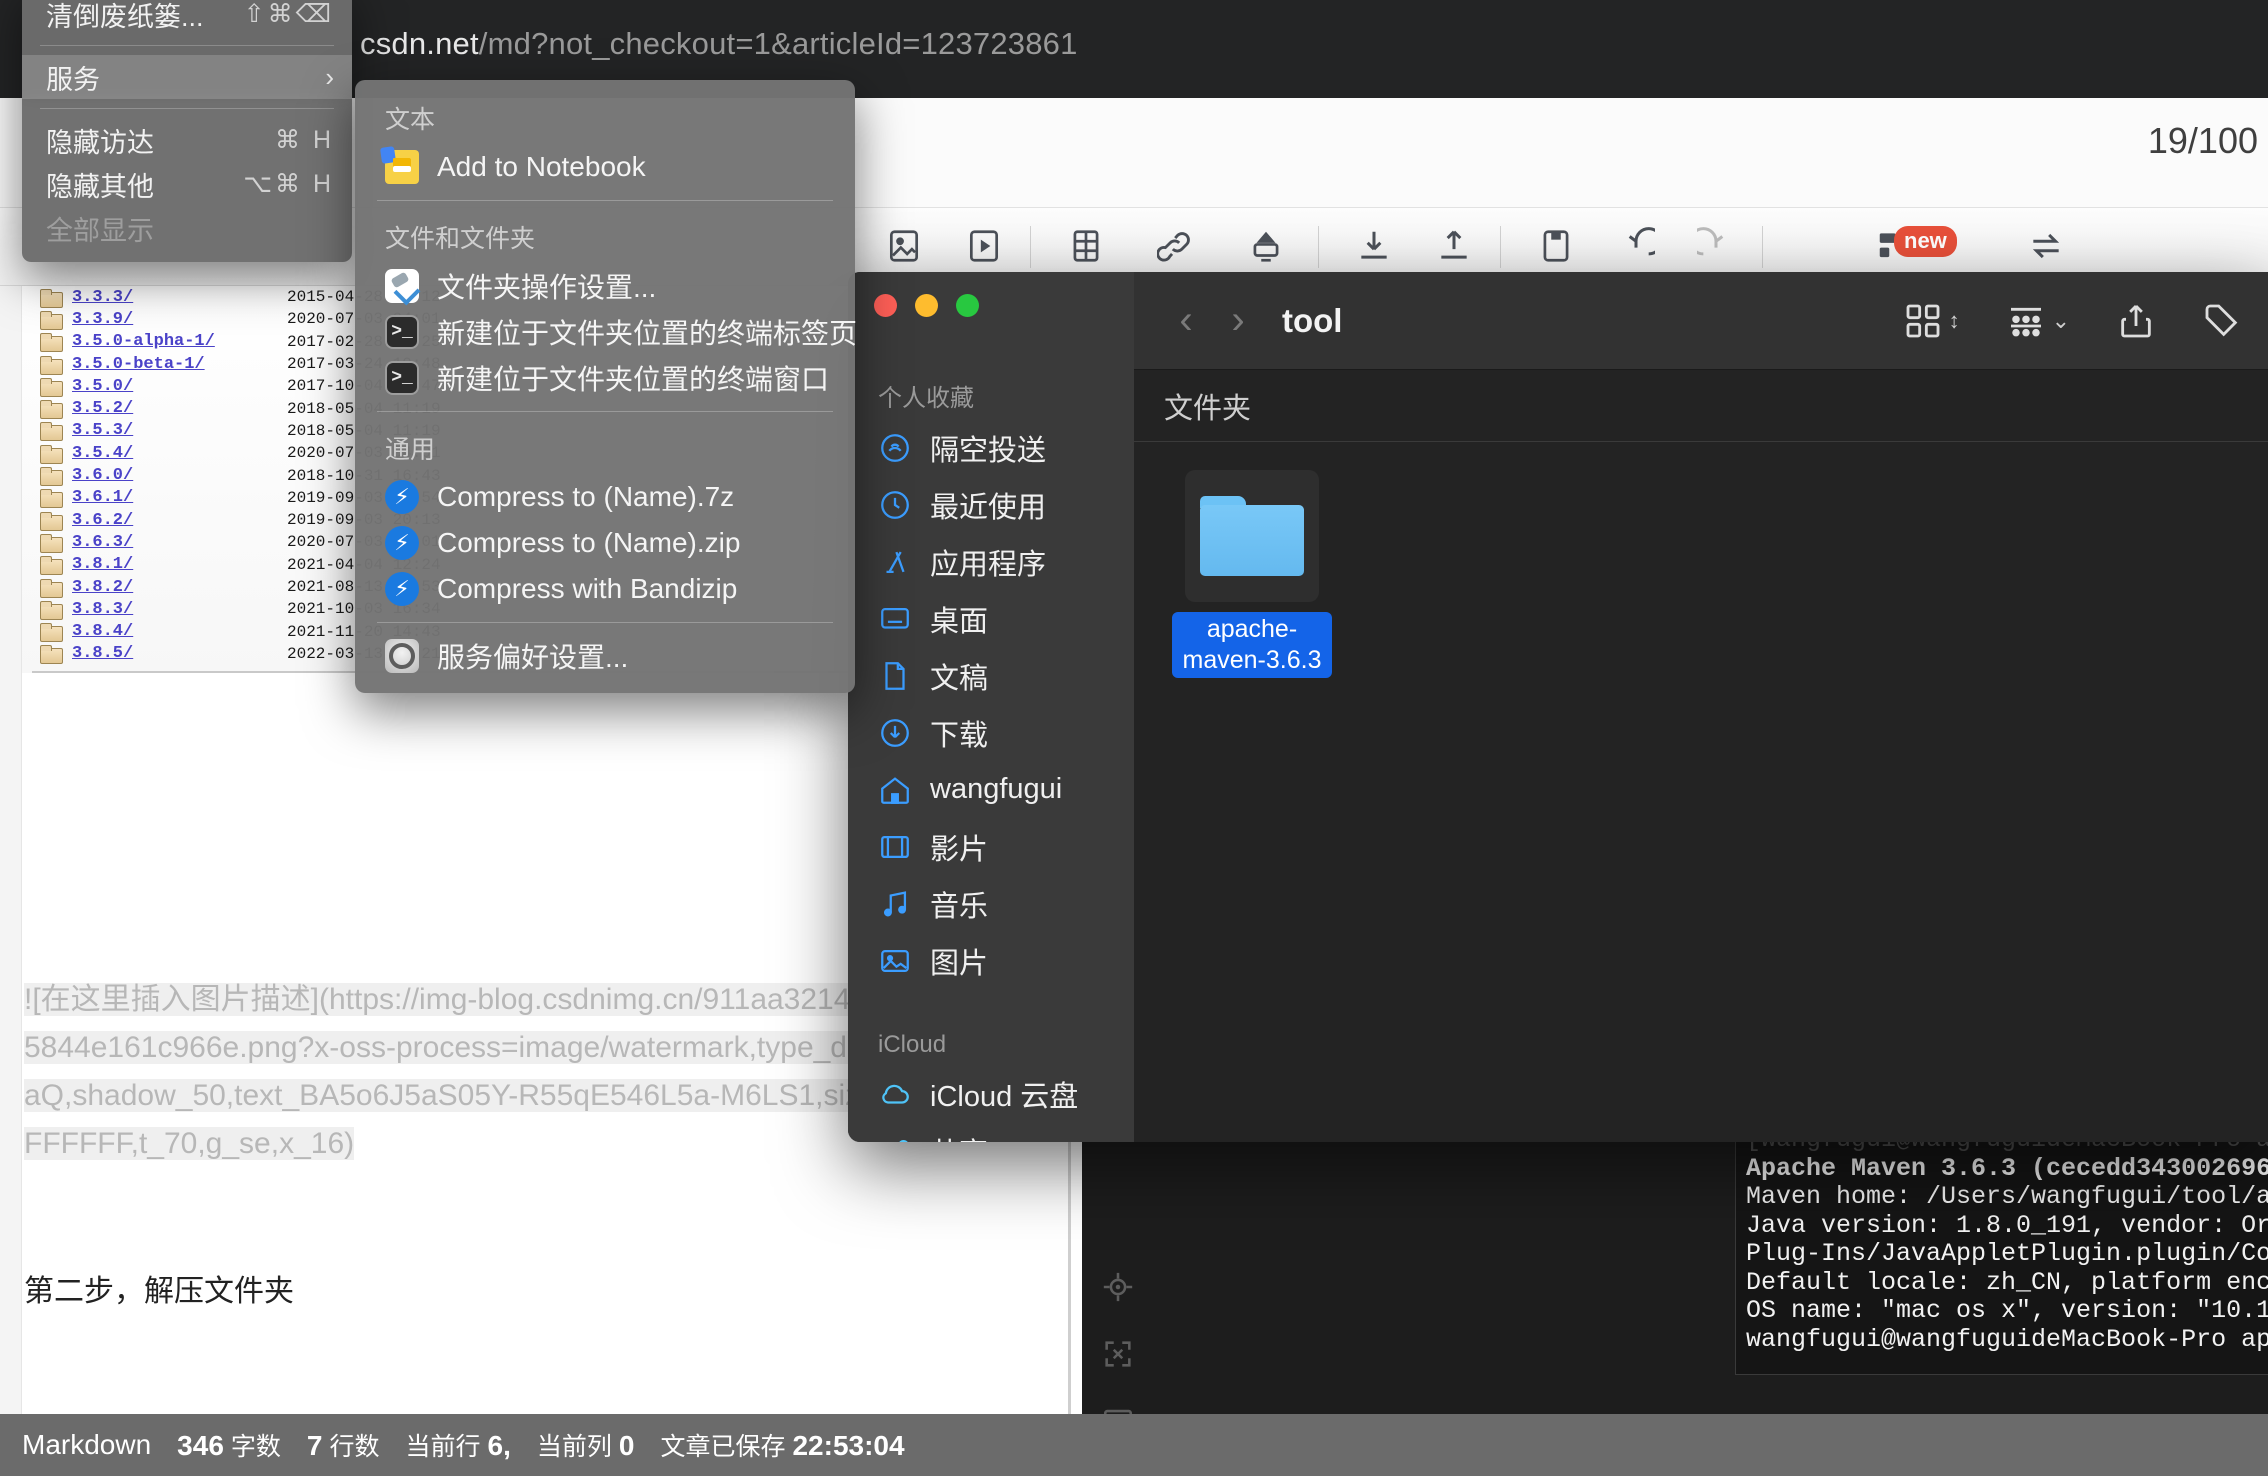  I want to click on undo-icon, so click(1636, 246).